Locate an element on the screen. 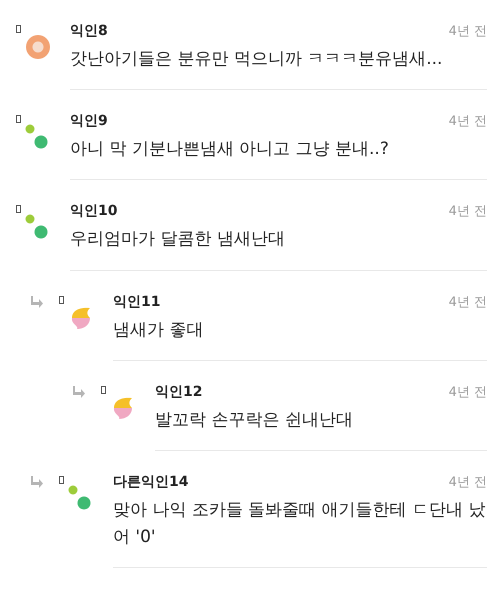  author-name: 익인12 is located at coordinates (178, 391).